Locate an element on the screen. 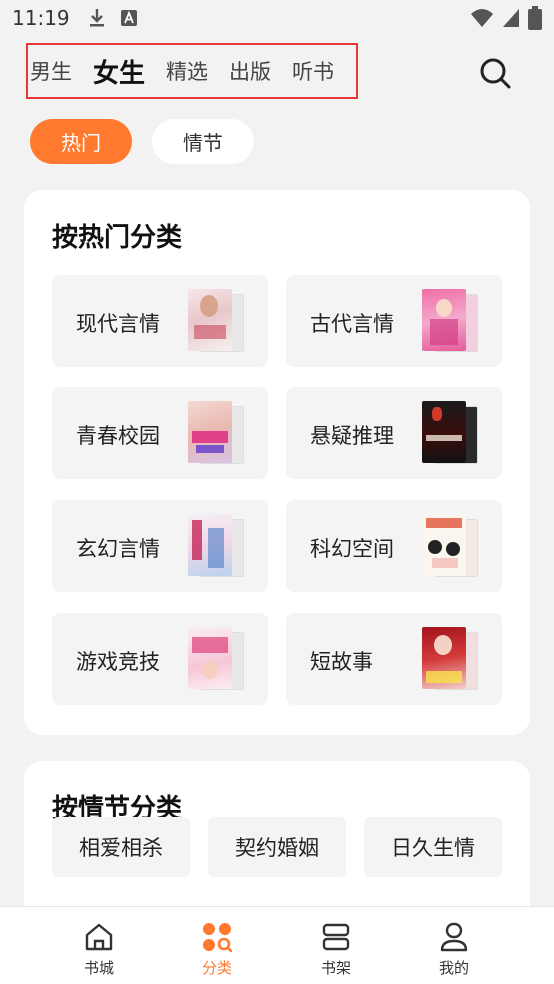 This screenshot has height=984, width=554. nav-profile: 我的 is located at coordinates (454, 945).